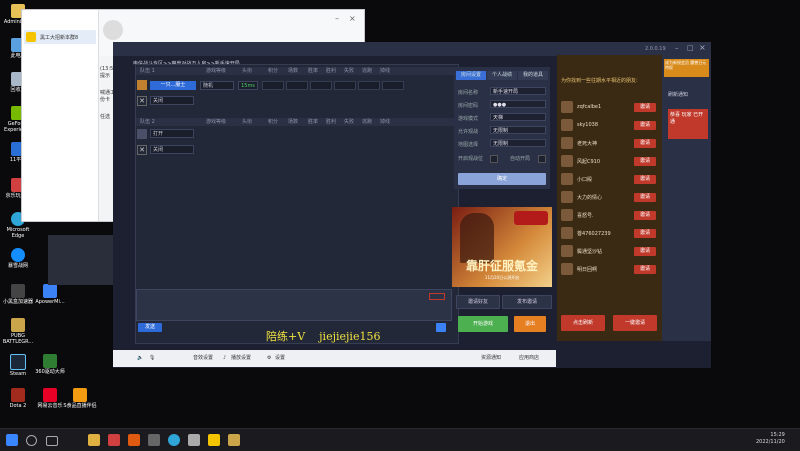  What do you see at coordinates (530, 324) in the screenshot?
I see `quit-button: 退出` at bounding box center [530, 324].